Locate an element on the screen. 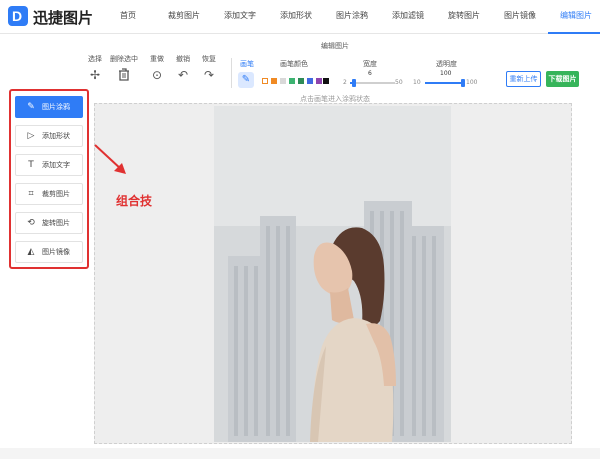 The image size is (600, 459). side-rotate-label: 旋转图片 is located at coordinates (56, 223).